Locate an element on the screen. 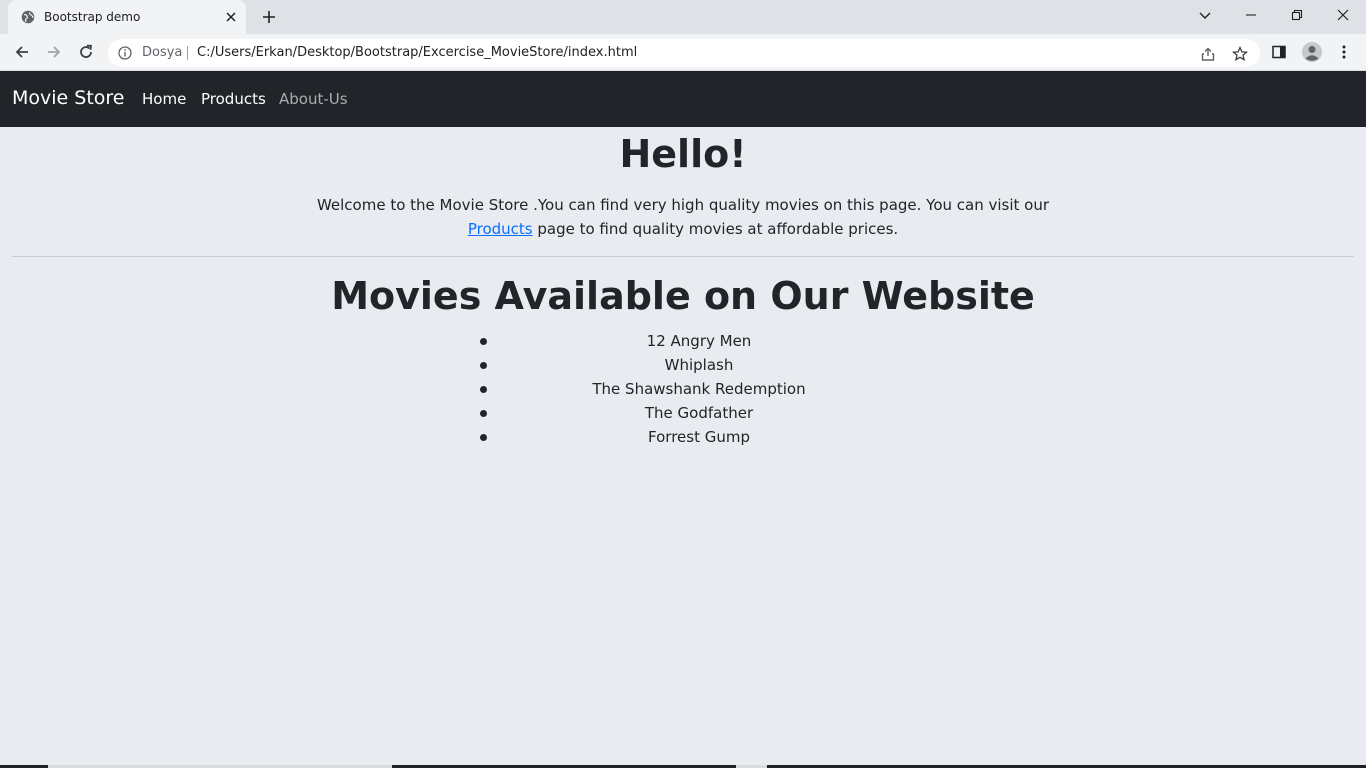 The height and width of the screenshot is (768, 1366). movie-list-item: The Shawshank Redemption is located at coordinates (699, 389).